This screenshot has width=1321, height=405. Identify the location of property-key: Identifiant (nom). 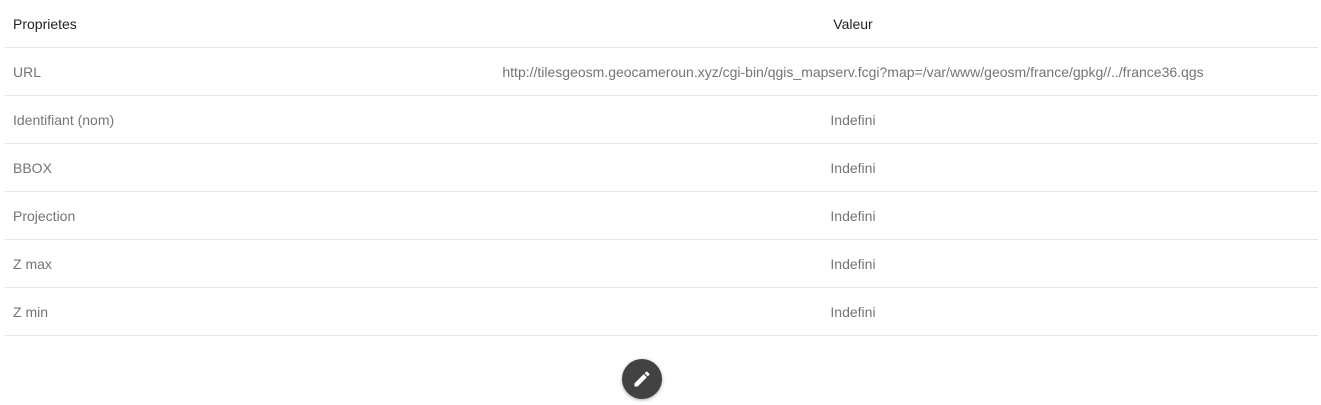
(196, 119).